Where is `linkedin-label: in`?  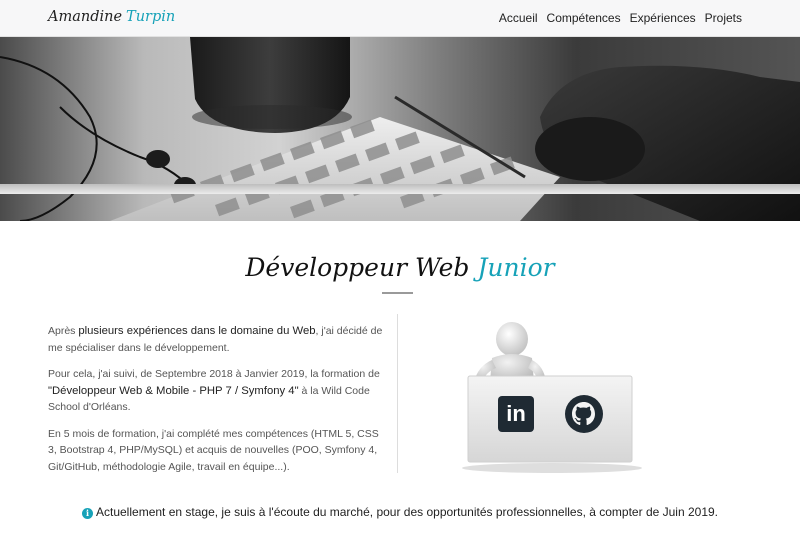
linkedin-label: in is located at coordinates (516, 413).